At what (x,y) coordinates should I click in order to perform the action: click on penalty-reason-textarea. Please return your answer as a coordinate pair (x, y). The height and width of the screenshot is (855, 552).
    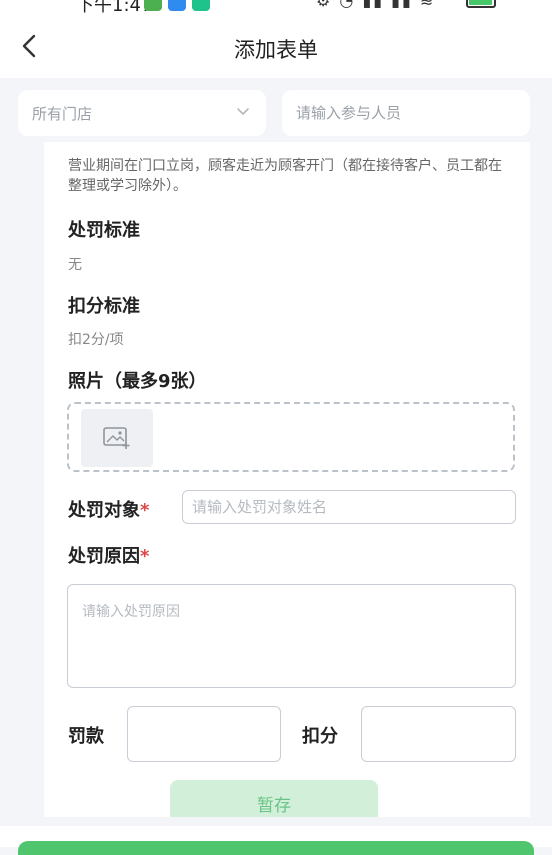
    Looking at the image, I should click on (291, 636).